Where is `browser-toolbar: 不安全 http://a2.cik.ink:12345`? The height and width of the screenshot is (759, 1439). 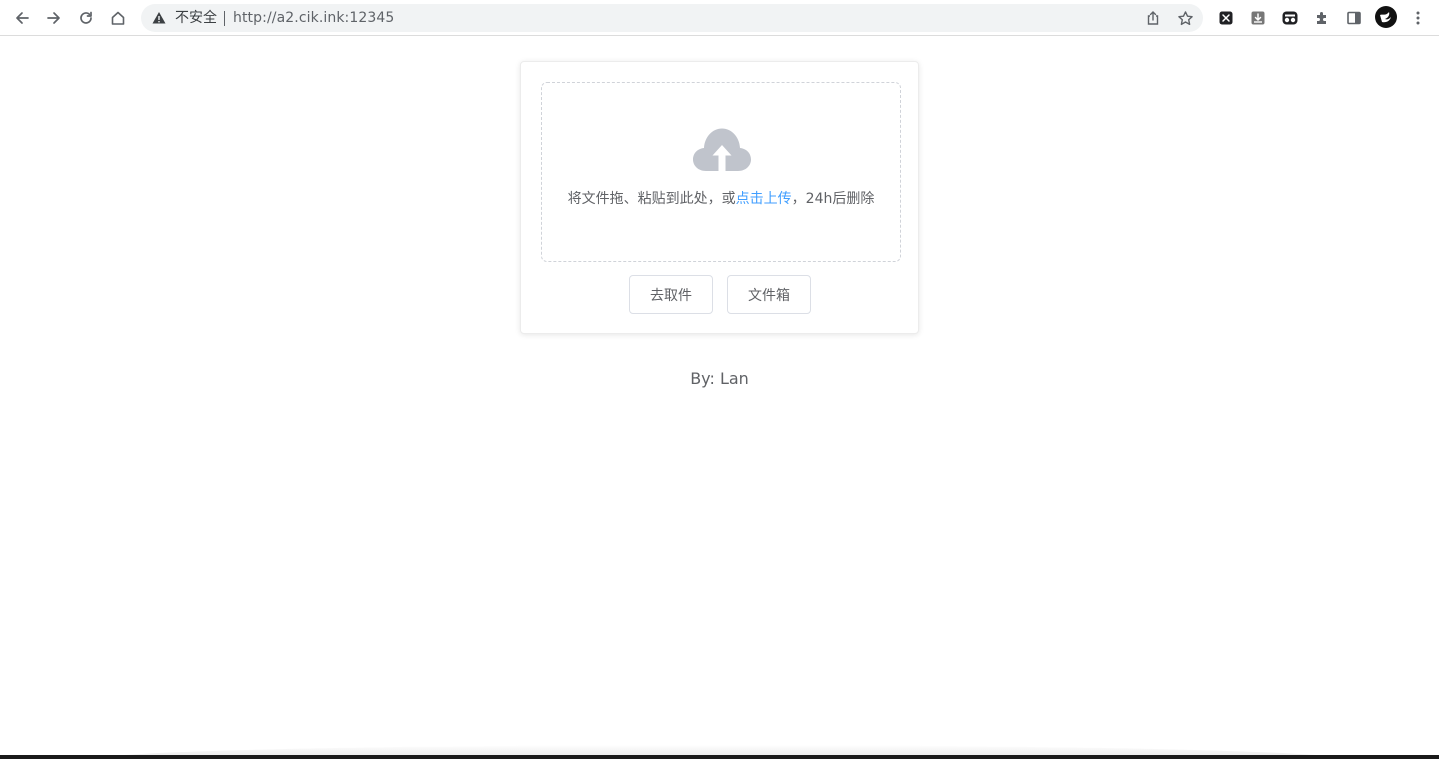
browser-toolbar: 不安全 http://a2.cik.ink:12345 is located at coordinates (719, 18).